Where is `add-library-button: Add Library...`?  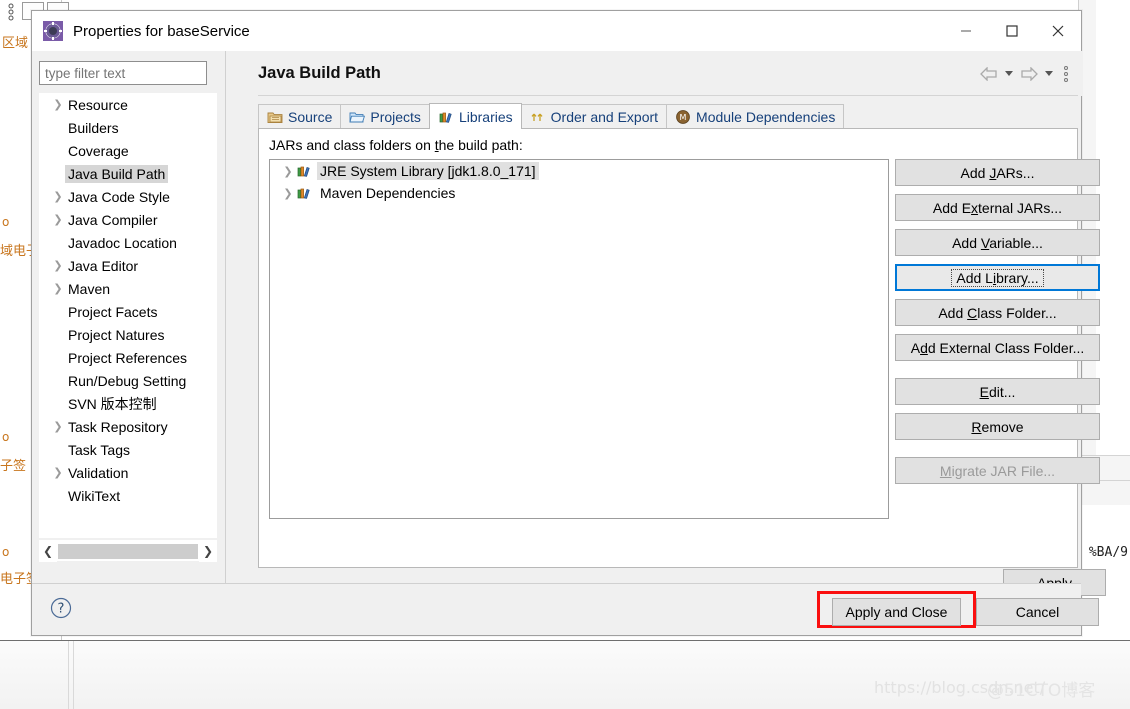 add-library-button: Add Library... is located at coordinates (997, 277).